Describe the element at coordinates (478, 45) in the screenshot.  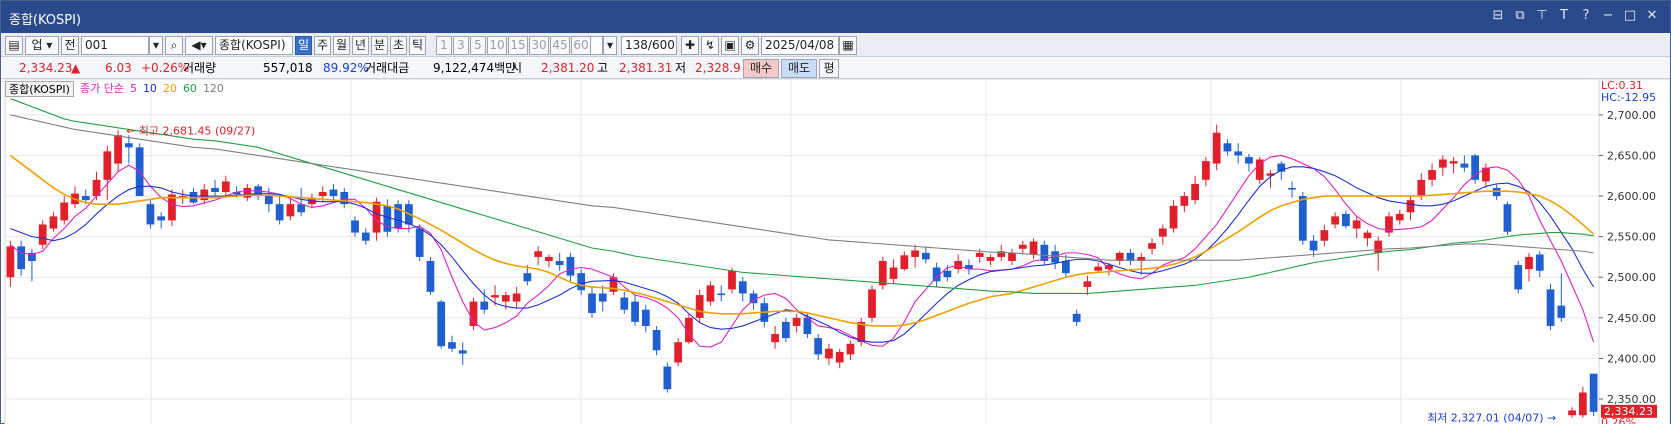
I see `interval-button-2: 5` at that location.